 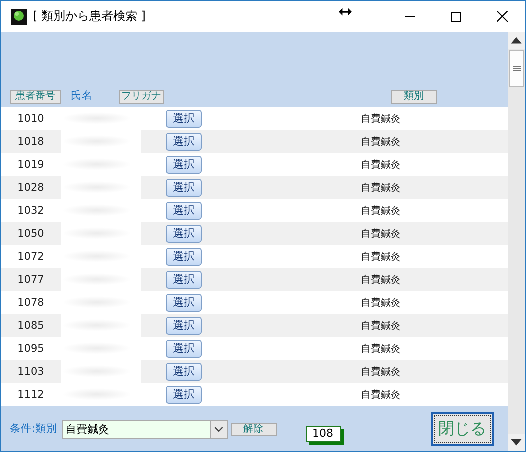 What do you see at coordinates (31, 210) in the screenshot?
I see `patient-number-cell-text: 1032` at bounding box center [31, 210].